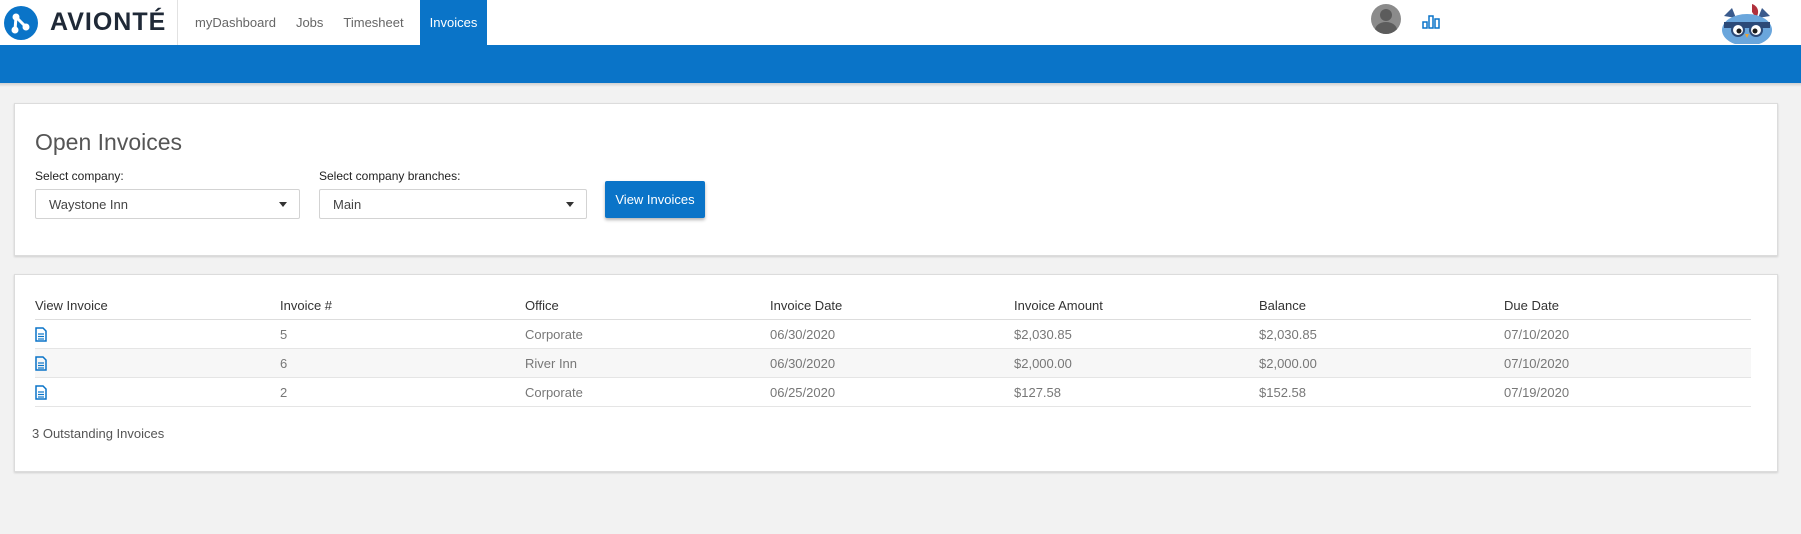 The height and width of the screenshot is (534, 1801). What do you see at coordinates (1627, 305) in the screenshot?
I see `col-header-due-date: Due Date` at bounding box center [1627, 305].